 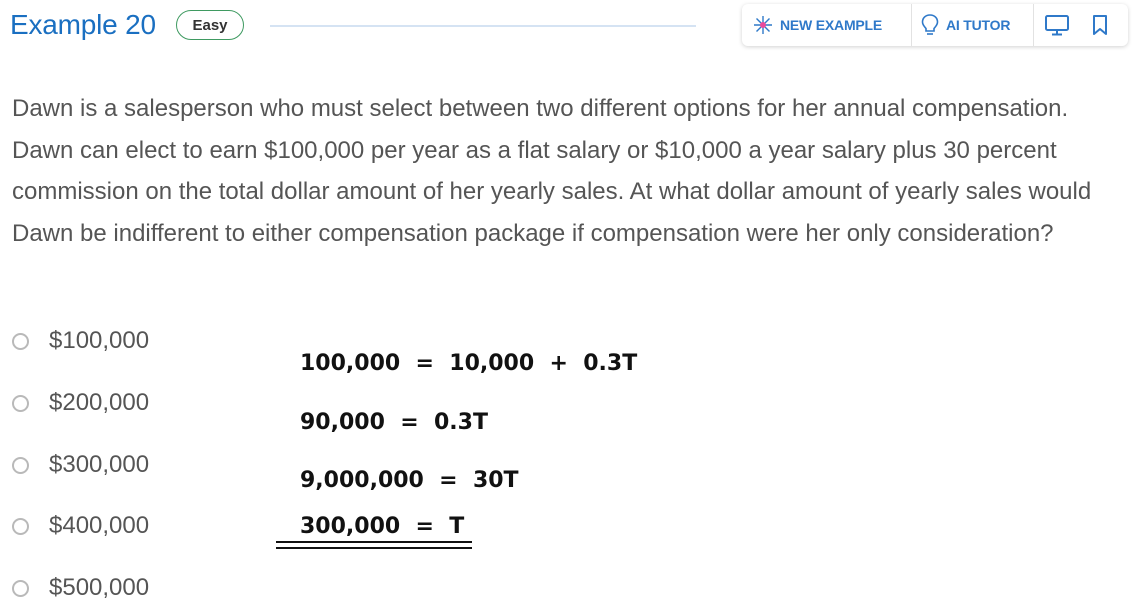 What do you see at coordinates (99, 340) in the screenshot?
I see `option-label: $100,000` at bounding box center [99, 340].